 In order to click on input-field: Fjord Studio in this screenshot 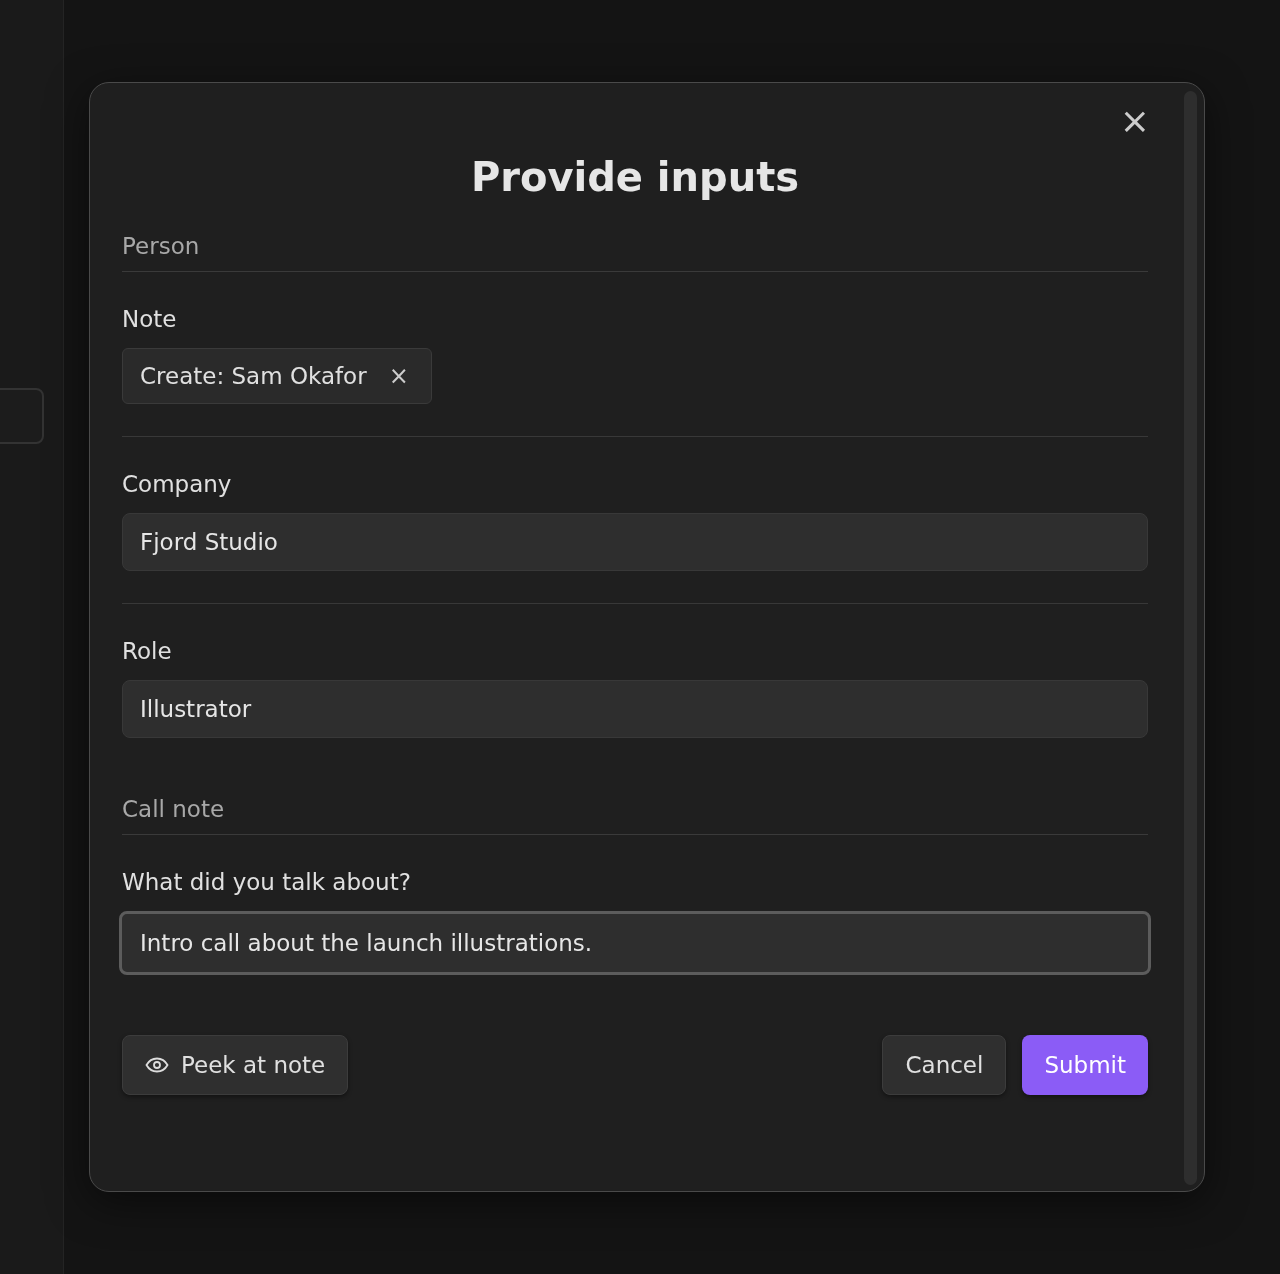, I will do `click(635, 542)`.